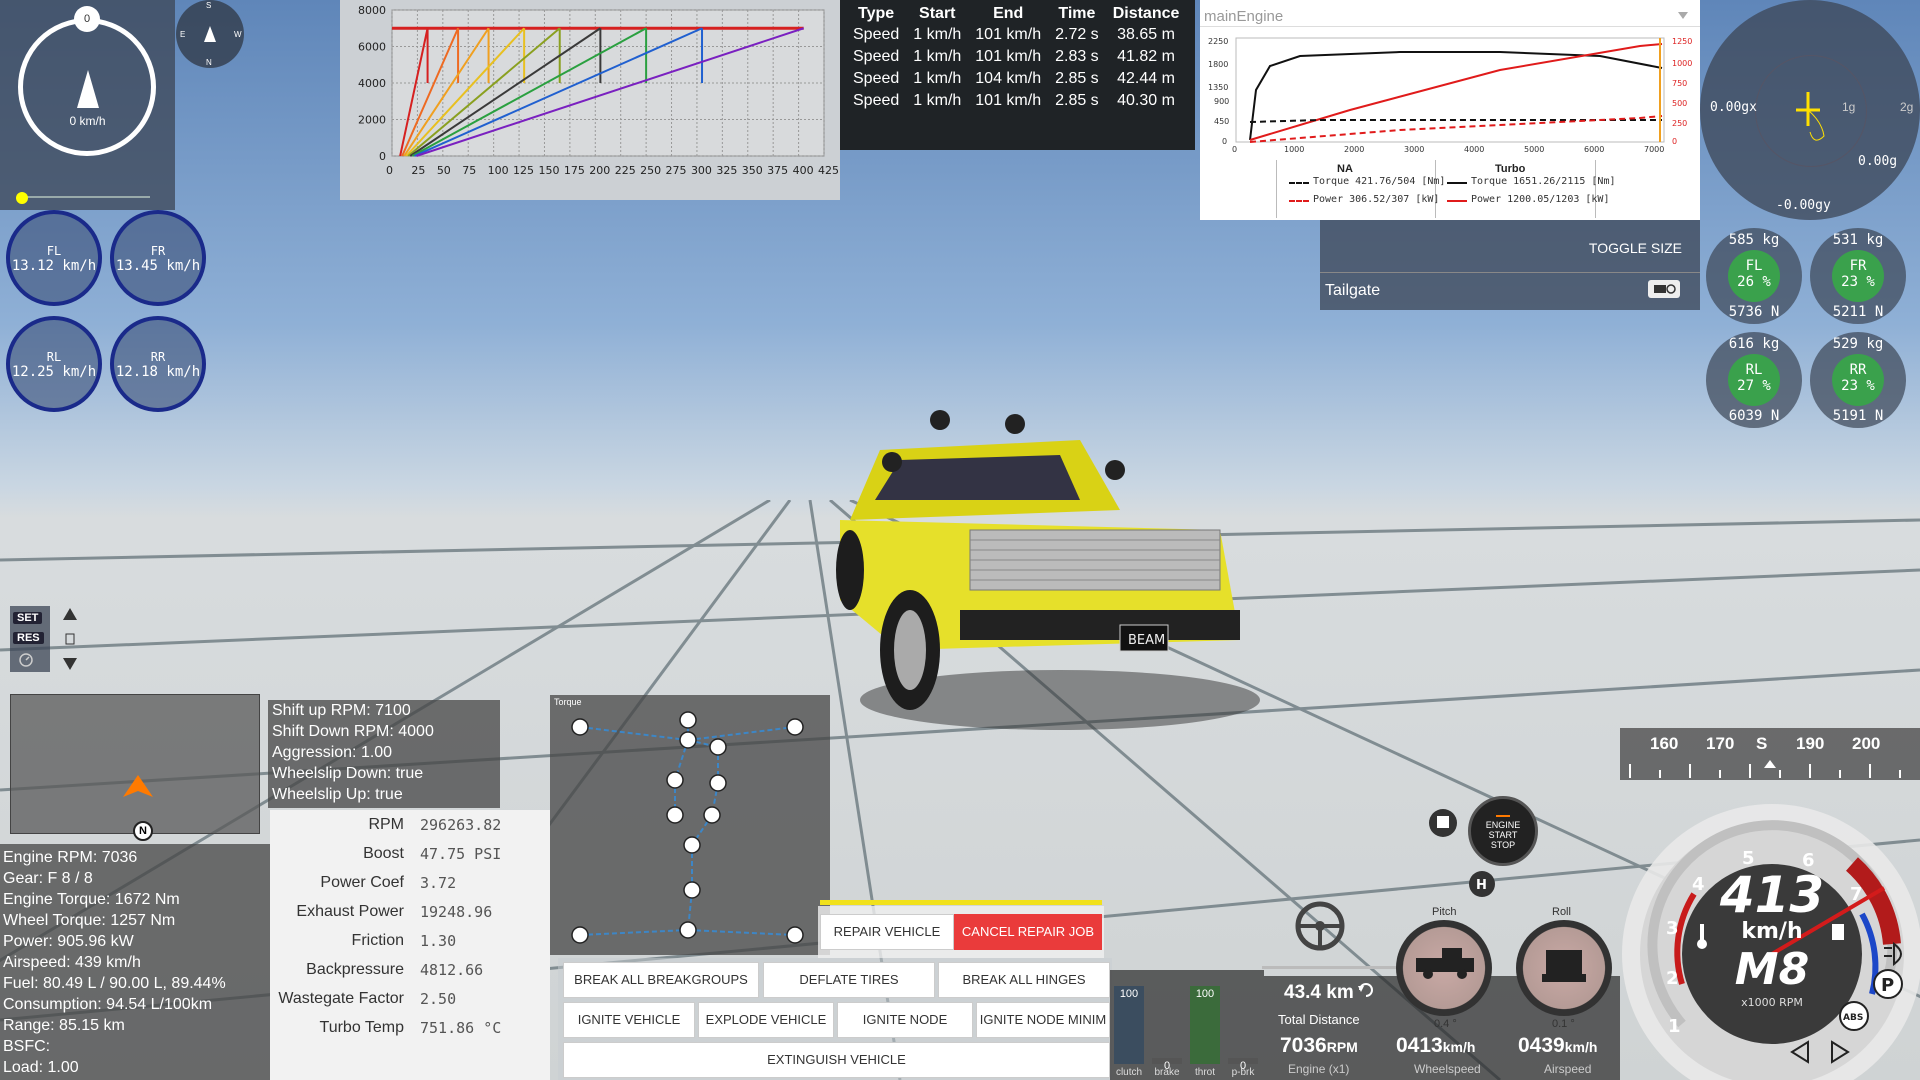 This screenshot has height=1080, width=1920. I want to click on column-header-distance: Distance, so click(1146, 13).